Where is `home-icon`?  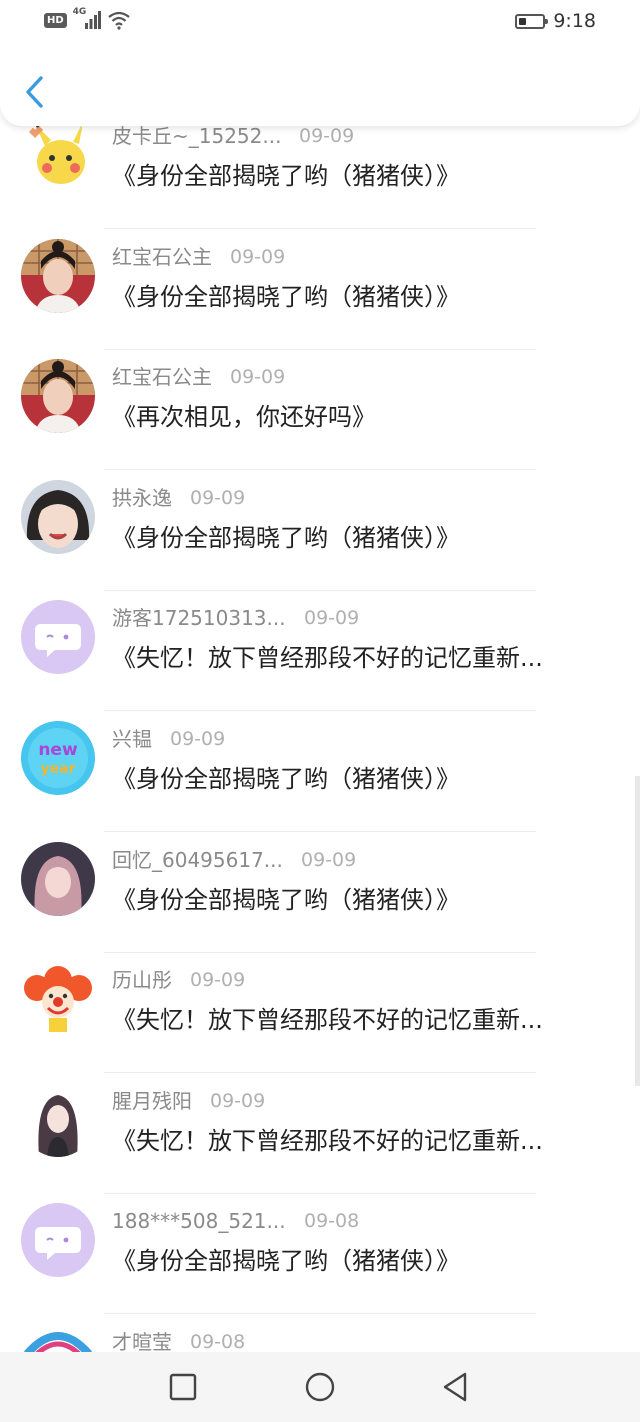
home-icon is located at coordinates (320, 1387).